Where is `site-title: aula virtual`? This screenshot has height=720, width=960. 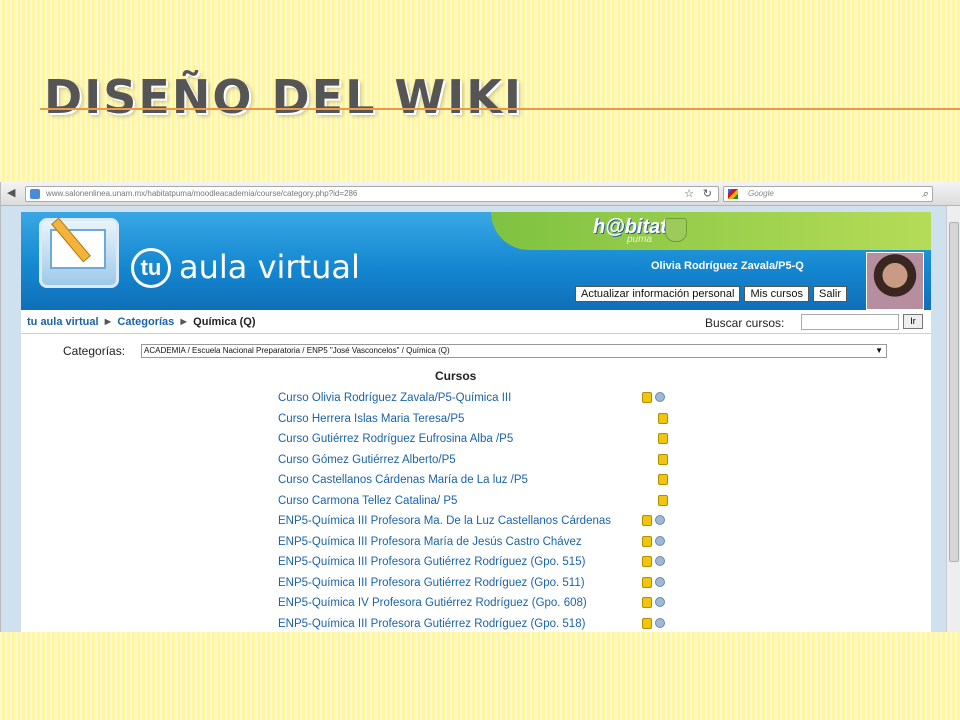
site-title: aula virtual is located at coordinates (269, 267).